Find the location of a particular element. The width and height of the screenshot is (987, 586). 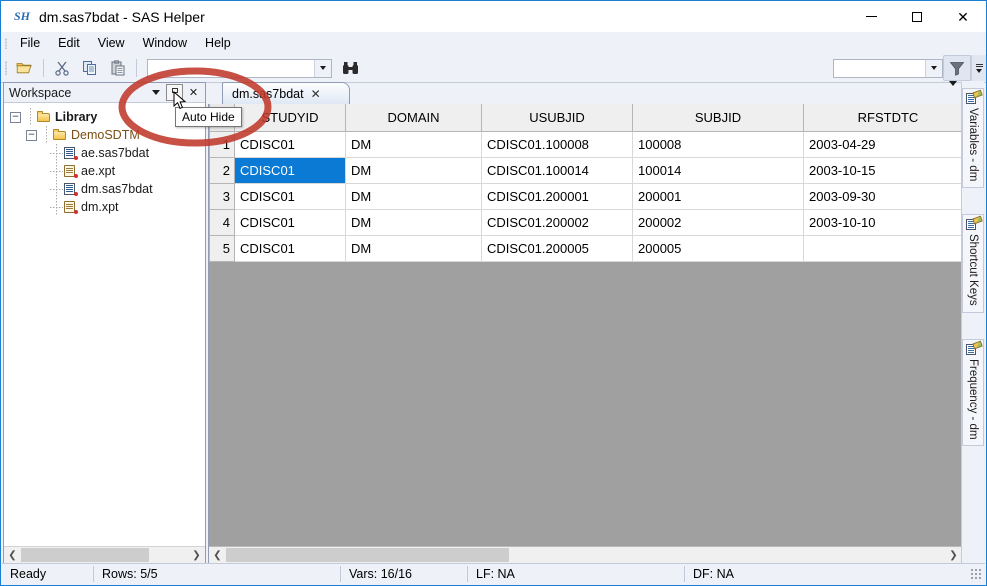

scroll-thumb is located at coordinates (85, 555).